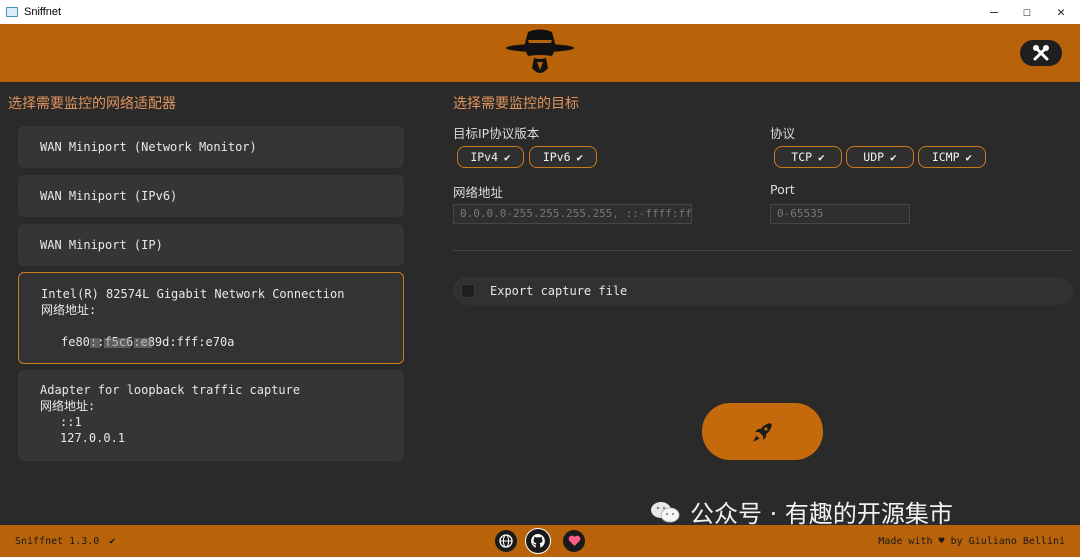  What do you see at coordinates (496, 133) in the screenshot?
I see `ip-version-label: 目标IP协议版本` at bounding box center [496, 133].